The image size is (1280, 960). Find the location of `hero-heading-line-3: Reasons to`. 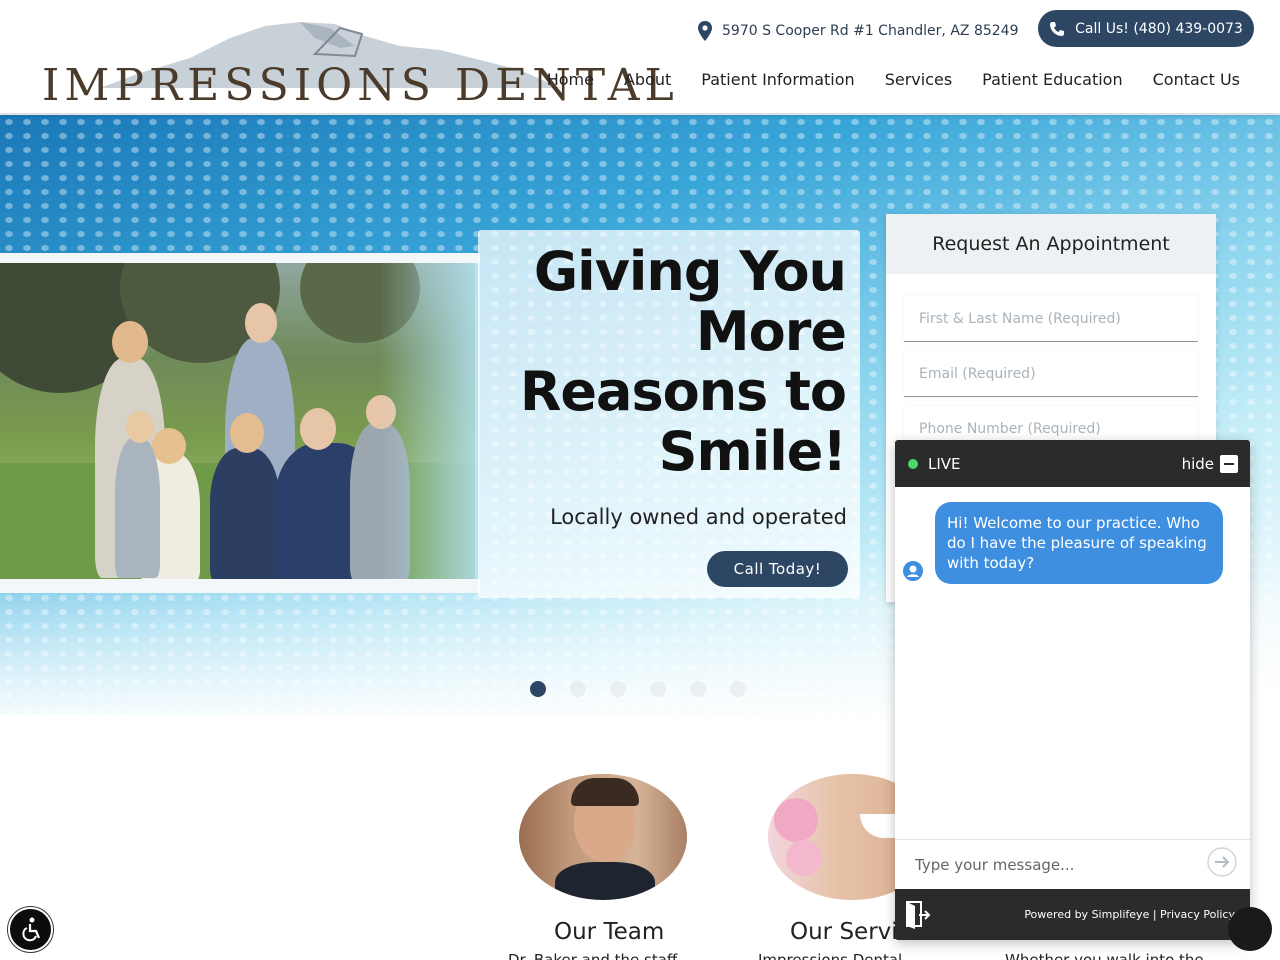

hero-heading-line-3: Reasons to is located at coordinates (683, 391).